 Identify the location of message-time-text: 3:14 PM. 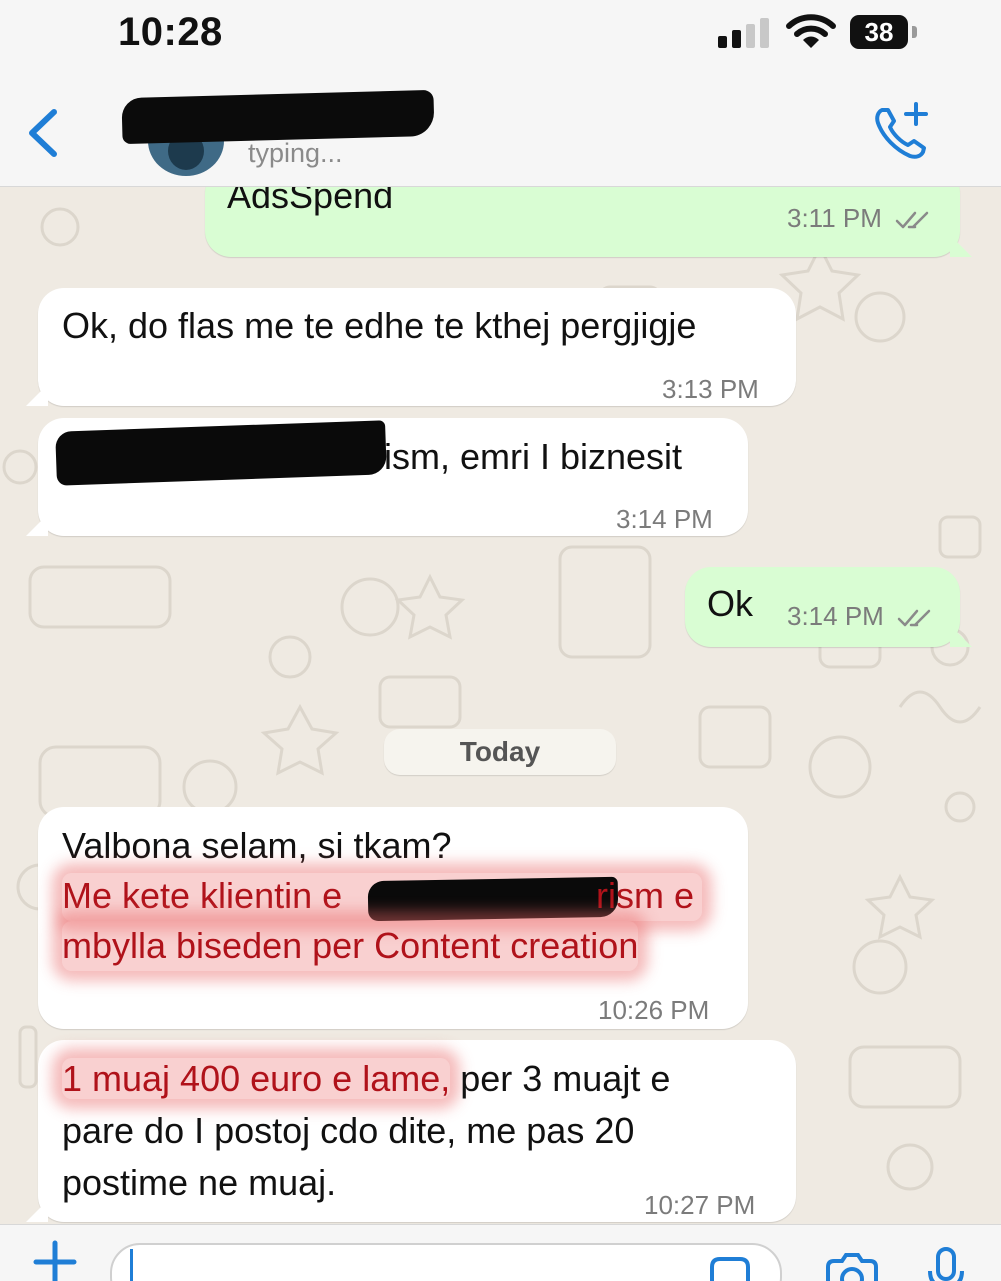
(835, 616).